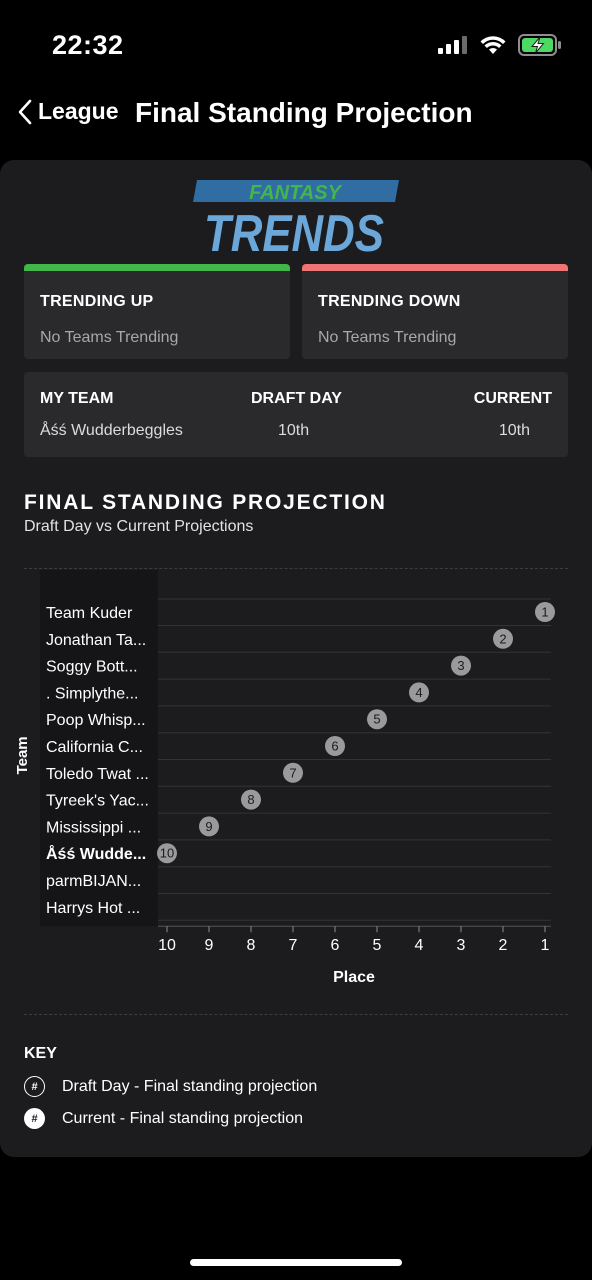 This screenshot has height=1280, width=592. What do you see at coordinates (251, 945) in the screenshot?
I see `x-tick-label: 8` at bounding box center [251, 945].